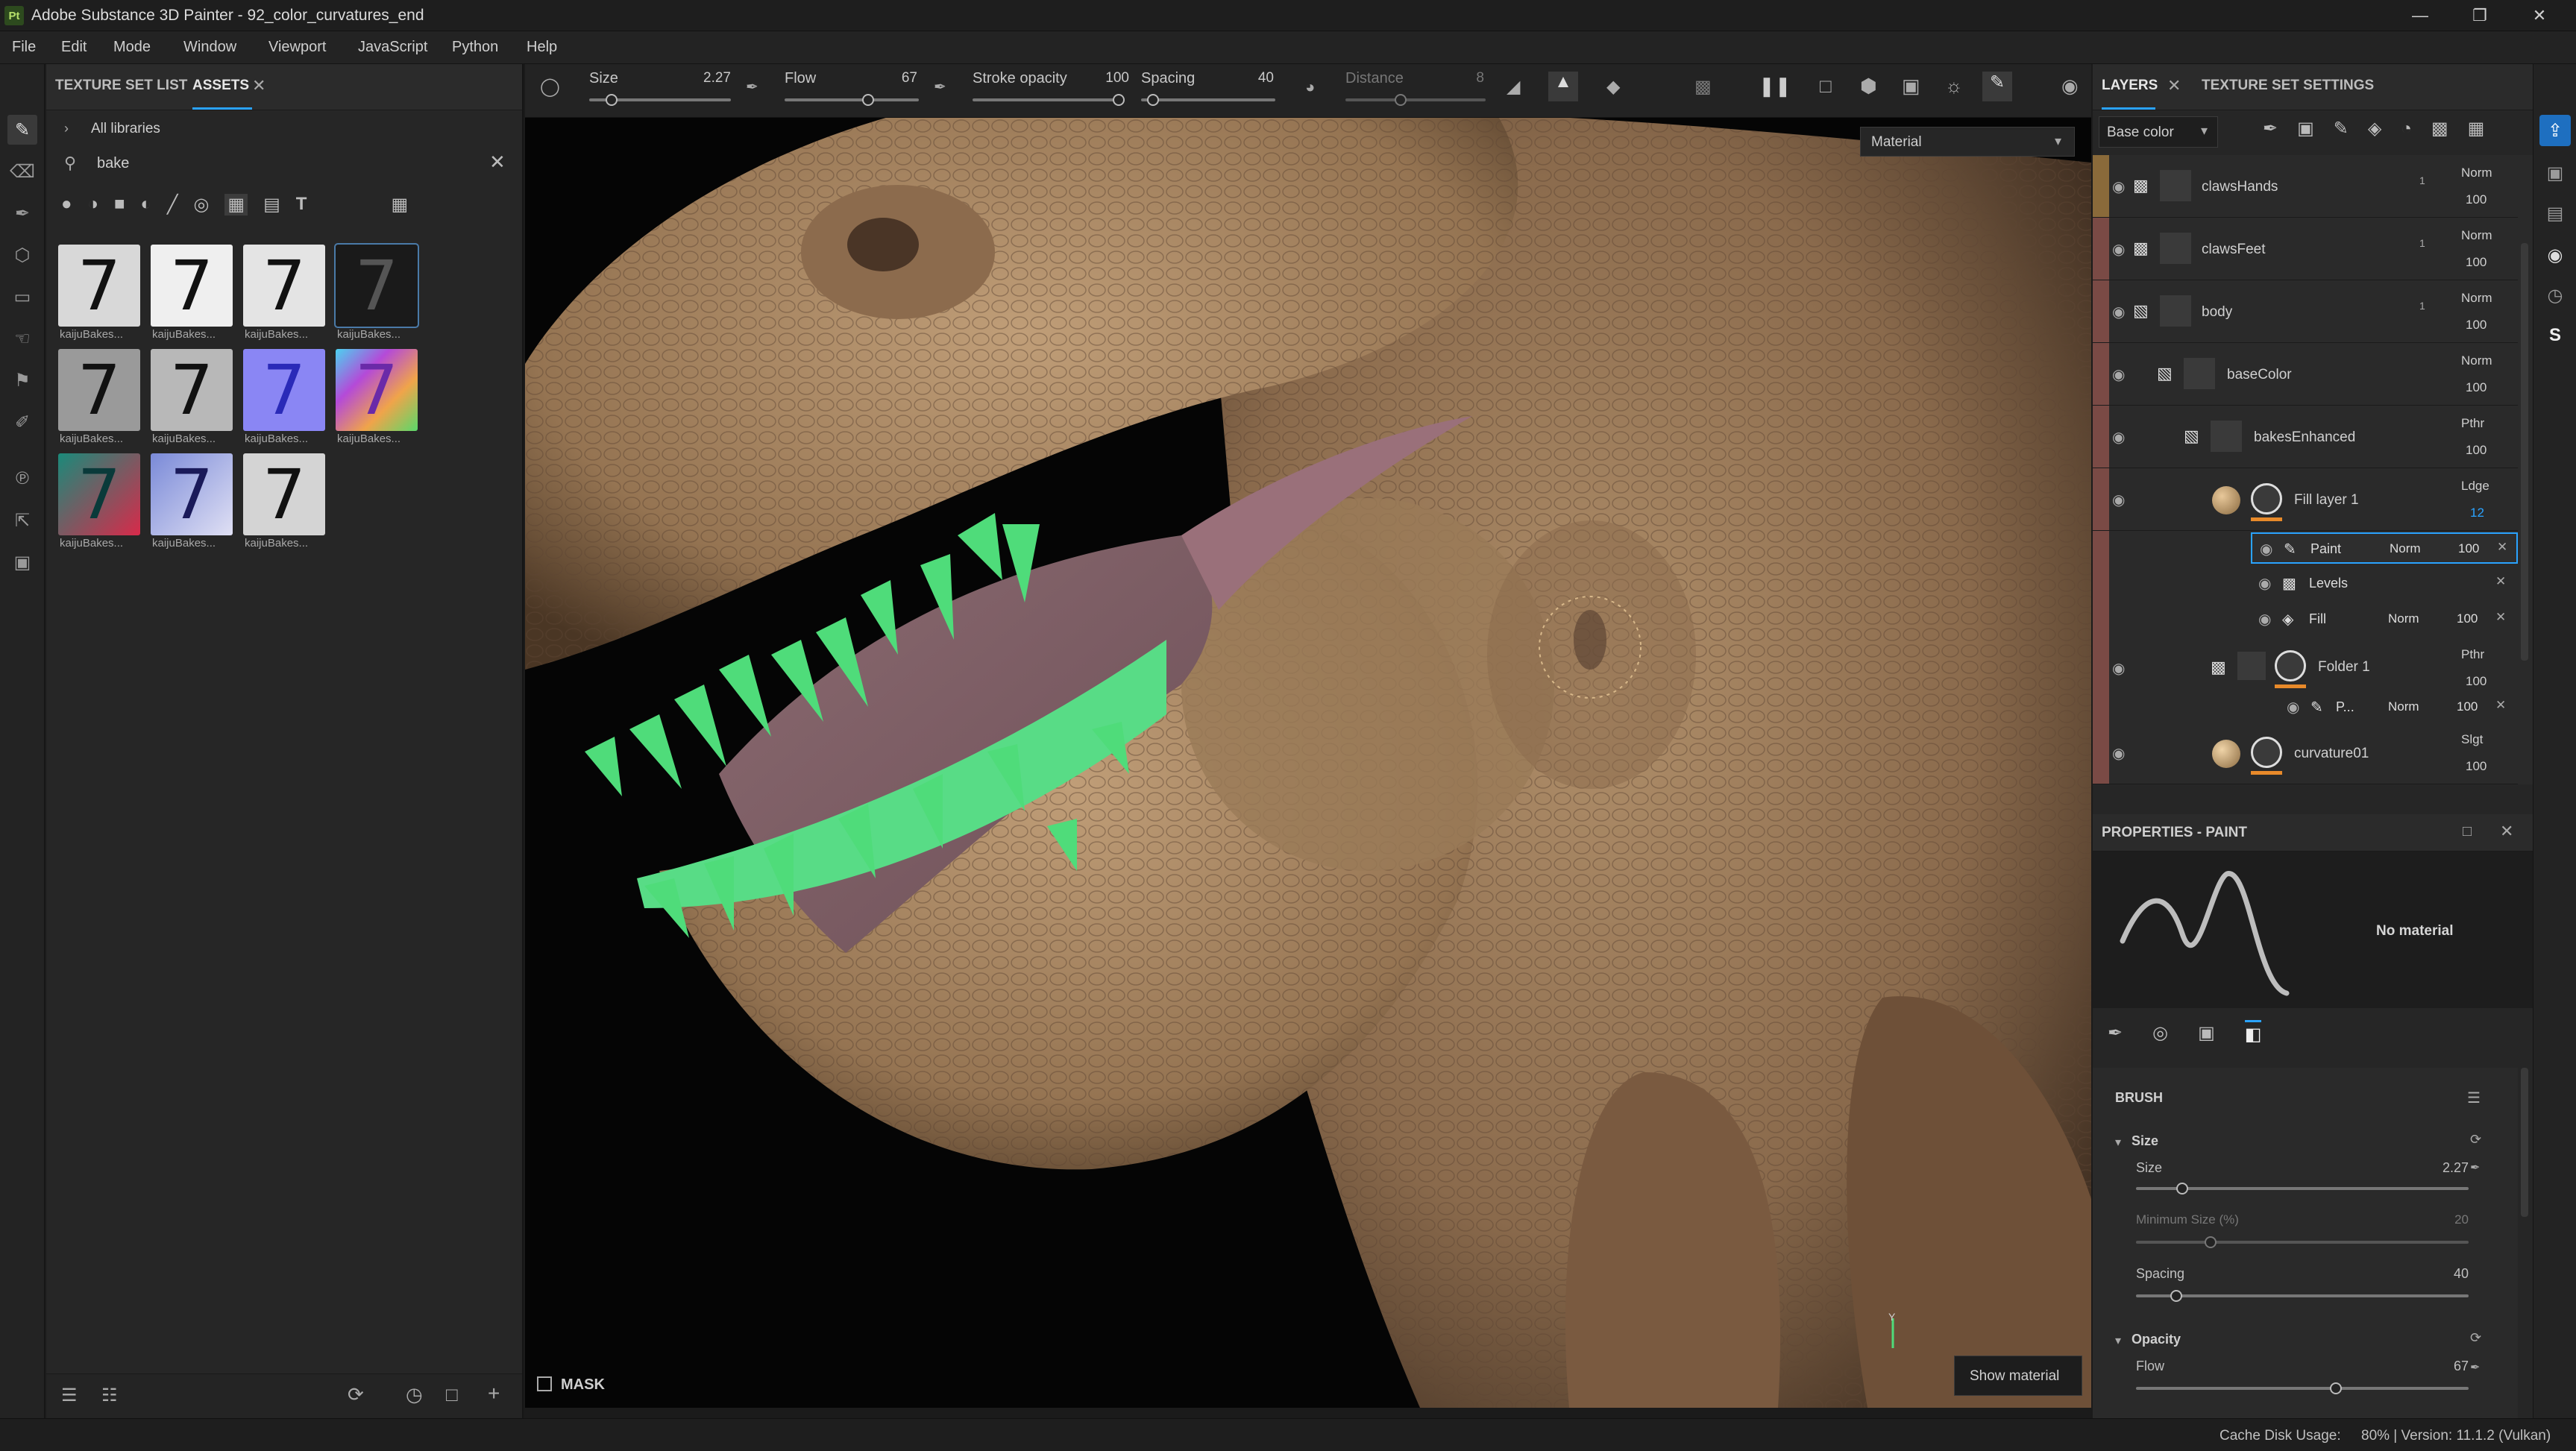 The width and height of the screenshot is (2576, 1451). What do you see at coordinates (1310, 88) in the screenshot?
I see `lazy-mouse-icon: ◕` at bounding box center [1310, 88].